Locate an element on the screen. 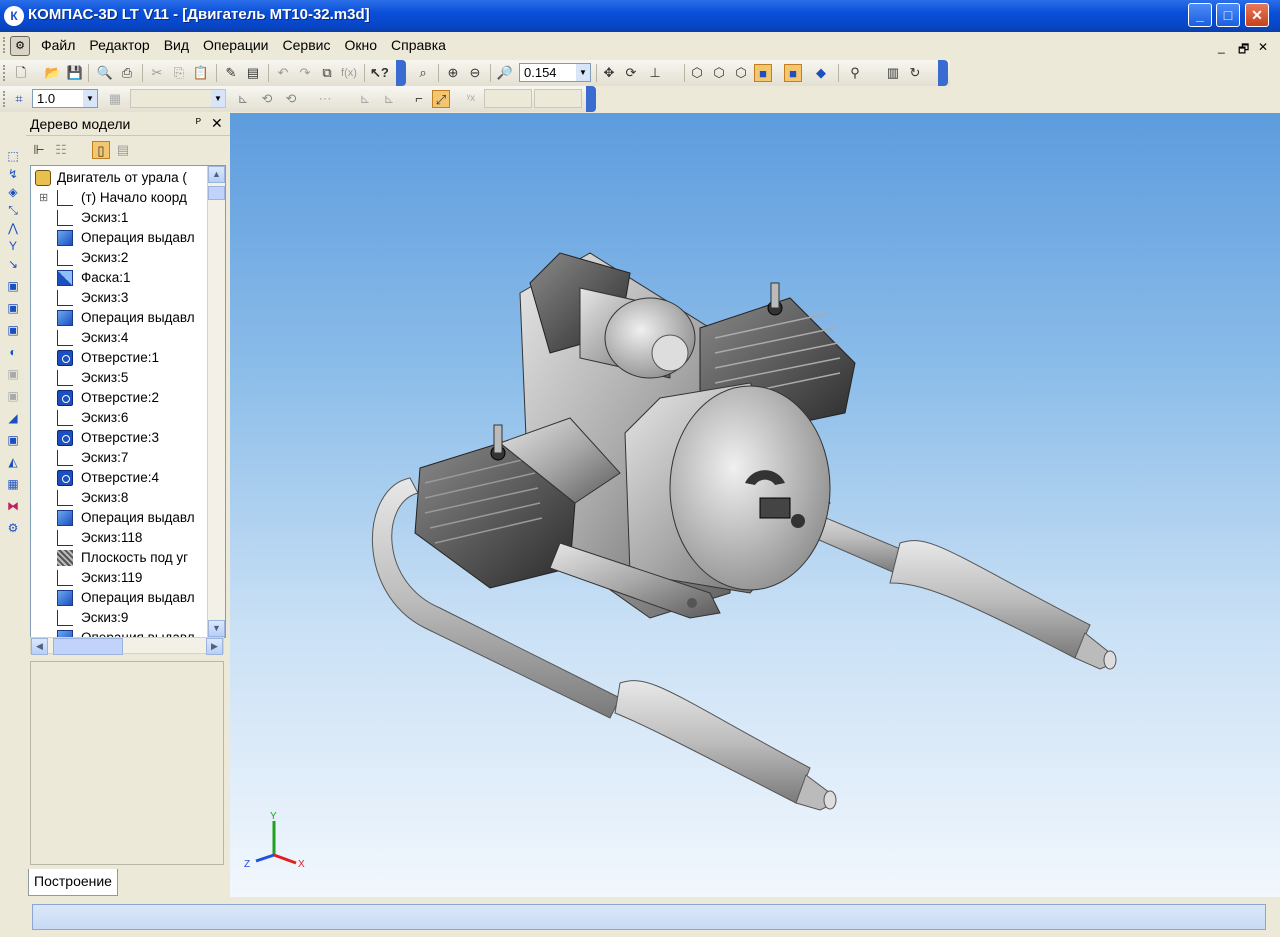  edit-component-icon: ⟲ is located at coordinates (291, 99).